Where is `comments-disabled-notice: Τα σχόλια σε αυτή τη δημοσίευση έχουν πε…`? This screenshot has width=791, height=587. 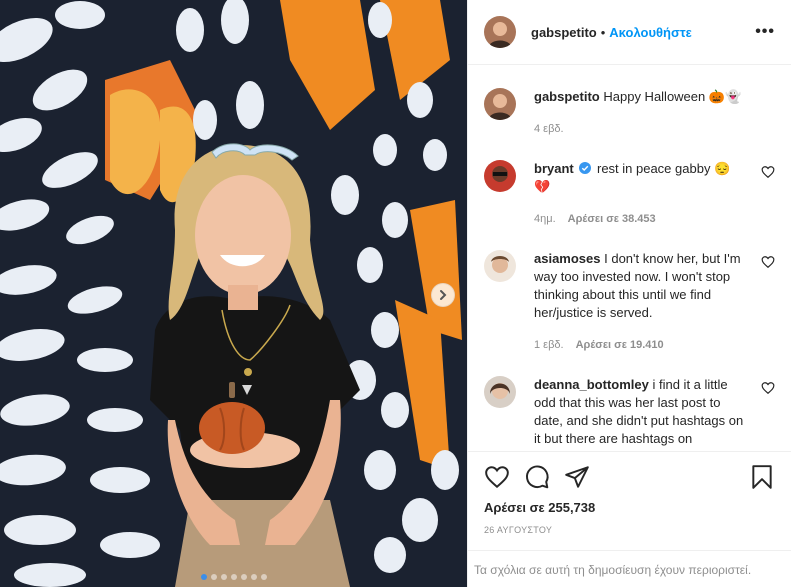
comments-disabled-notice: Τα σχόλια σε αυτή τη δημοσίευση έχουν πε… is located at coordinates (629, 568).